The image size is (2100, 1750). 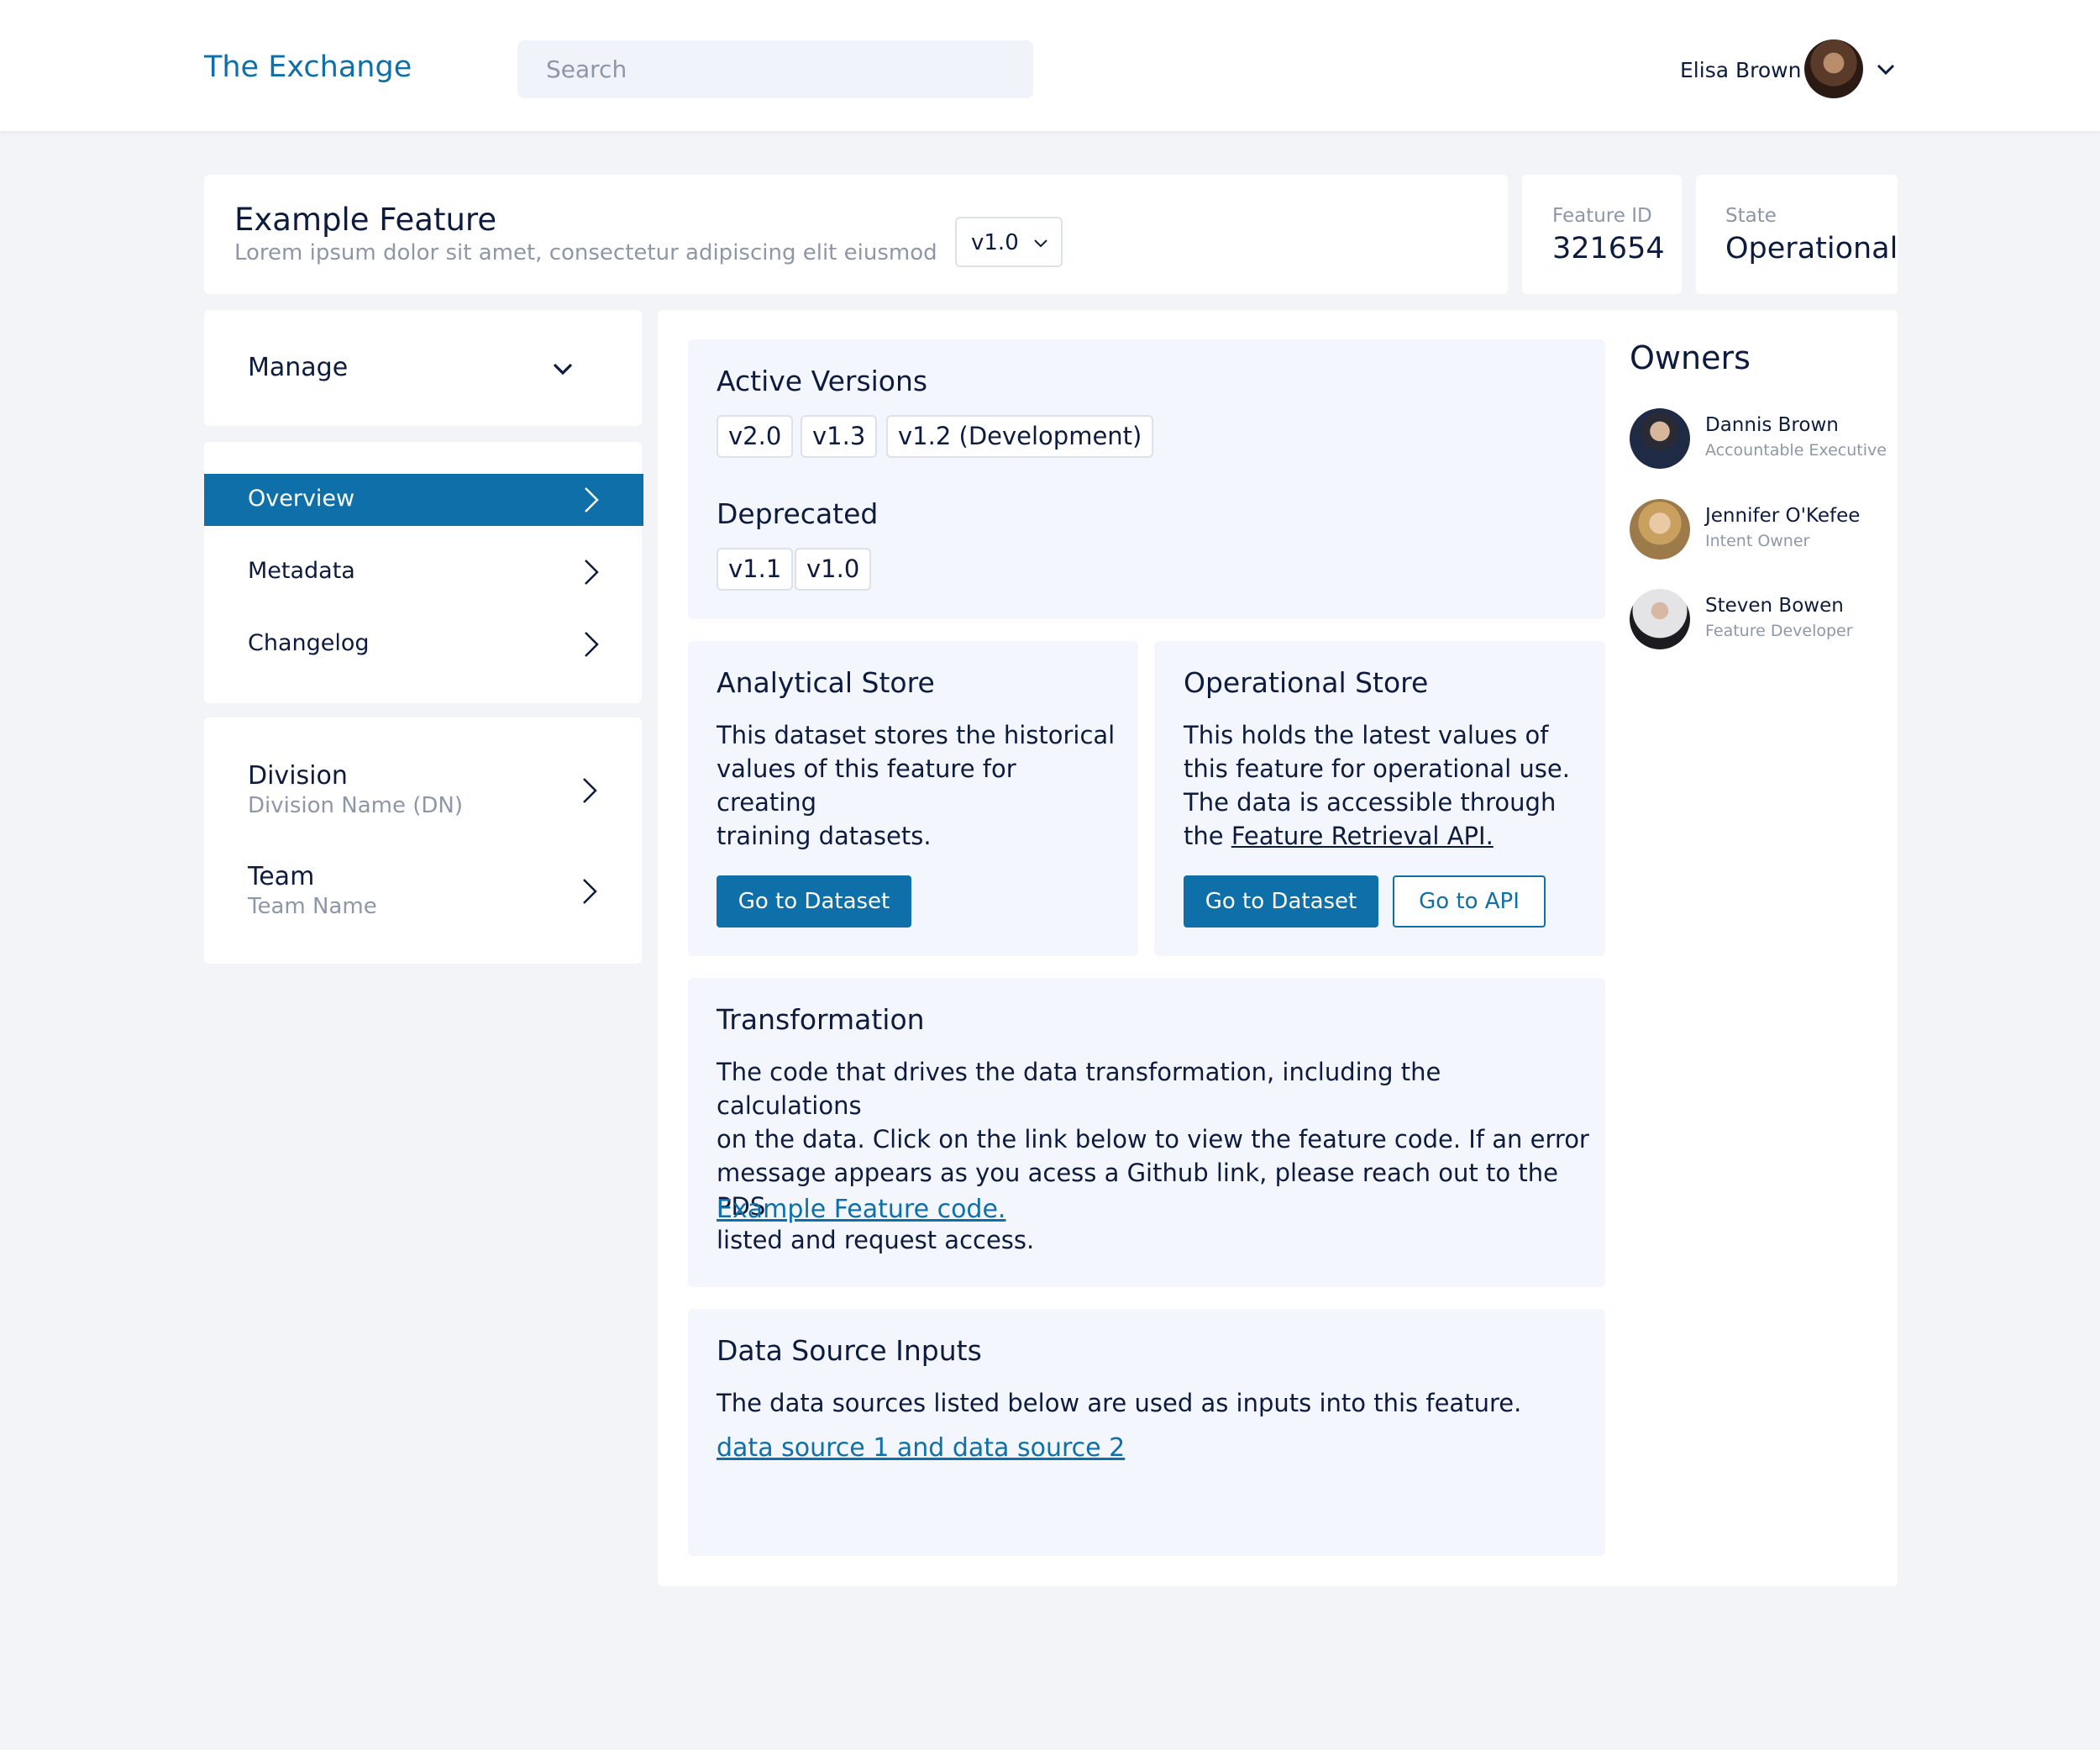 What do you see at coordinates (1740, 70) in the screenshot?
I see `user-name: Elisa Brown` at bounding box center [1740, 70].